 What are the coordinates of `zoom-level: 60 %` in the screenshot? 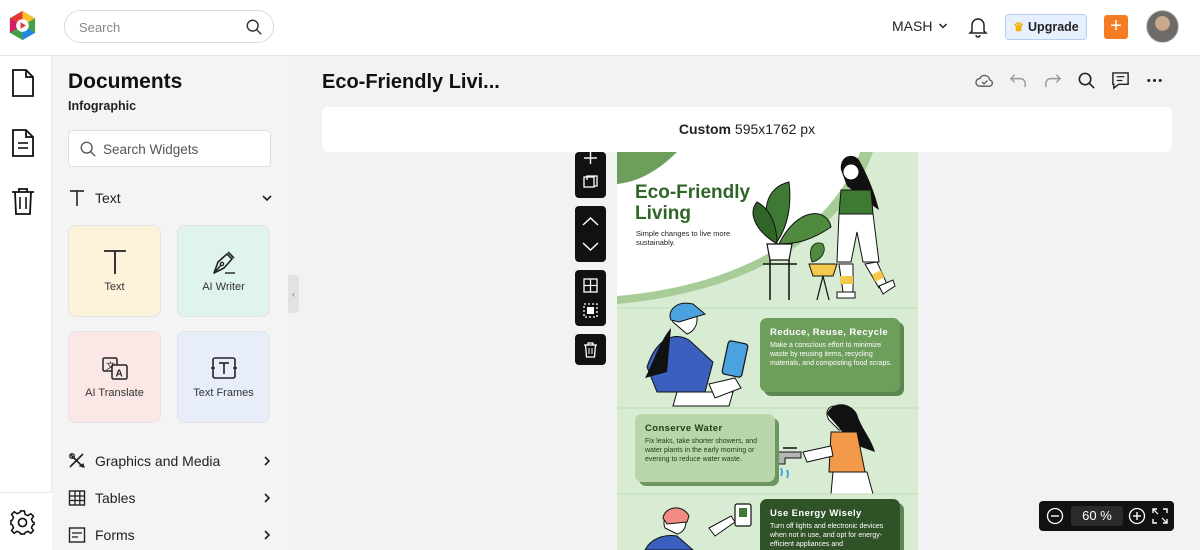 It's located at (1097, 516).